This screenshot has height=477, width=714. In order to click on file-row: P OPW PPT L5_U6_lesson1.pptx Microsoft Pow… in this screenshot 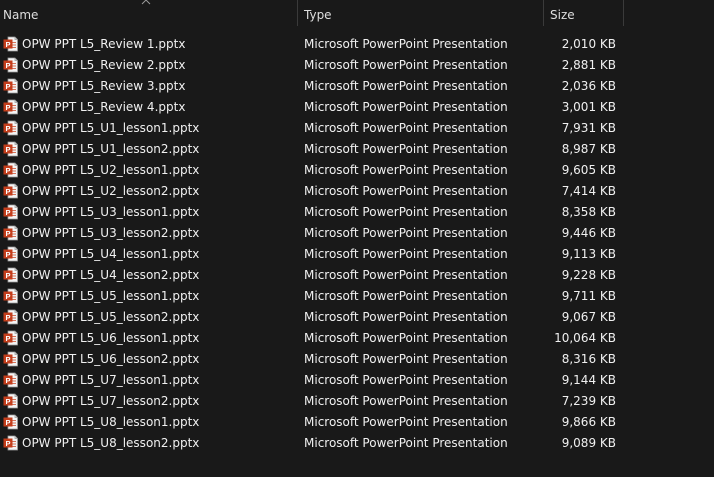, I will do `click(357, 338)`.